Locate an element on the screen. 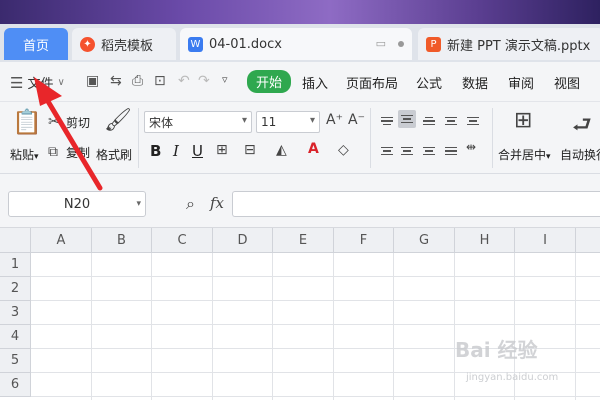 The width and height of the screenshot is (600, 400). font-name-value: 宋体 is located at coordinates (161, 122).